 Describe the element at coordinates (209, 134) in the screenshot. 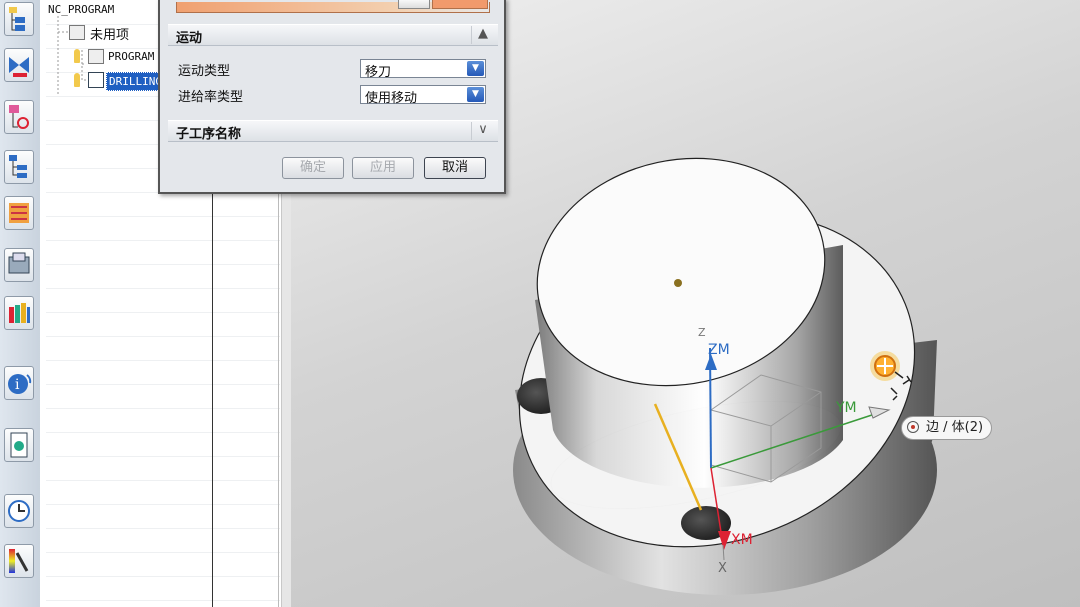

I see `sub-operation-section-title: 子工序名称` at that location.